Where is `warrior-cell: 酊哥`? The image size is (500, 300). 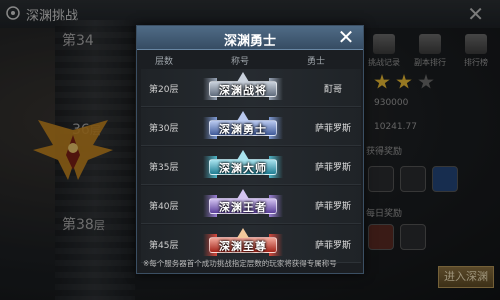 warrior-cell: 酊哥 is located at coordinates (332, 90).